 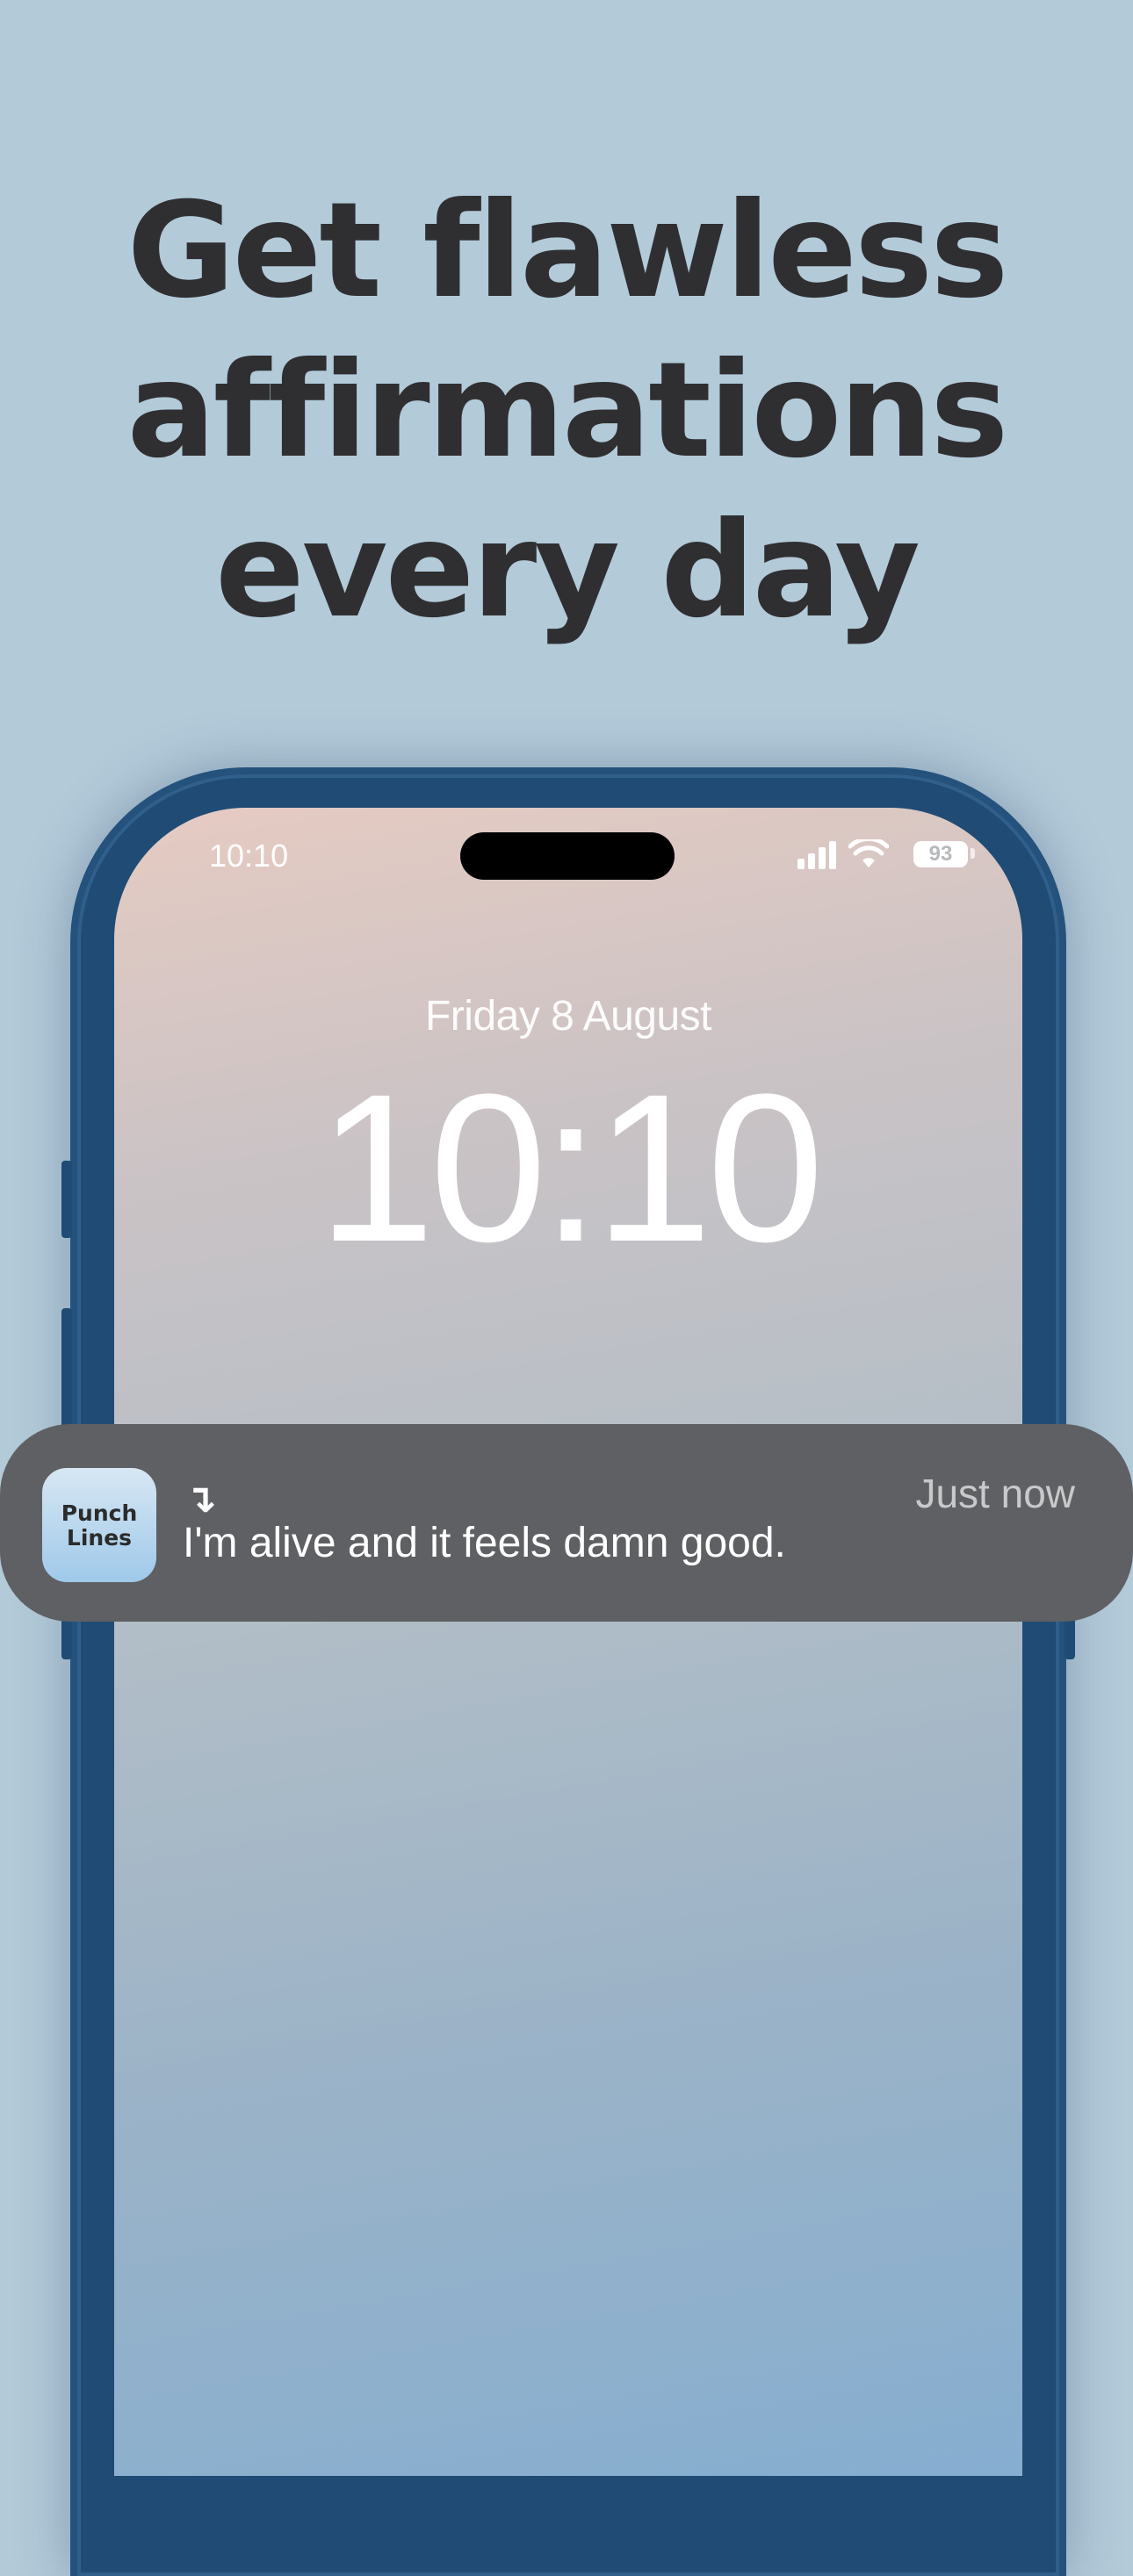 I want to click on headline-line-3: every day, so click(x=567, y=570).